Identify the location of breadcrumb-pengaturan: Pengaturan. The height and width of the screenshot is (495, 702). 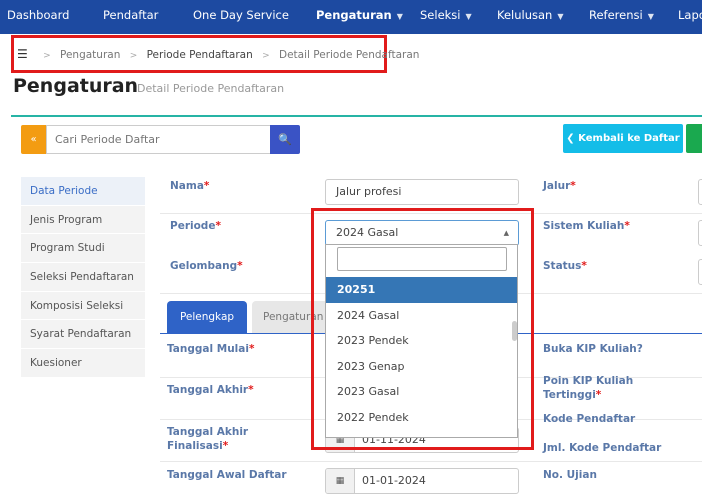
(90, 55).